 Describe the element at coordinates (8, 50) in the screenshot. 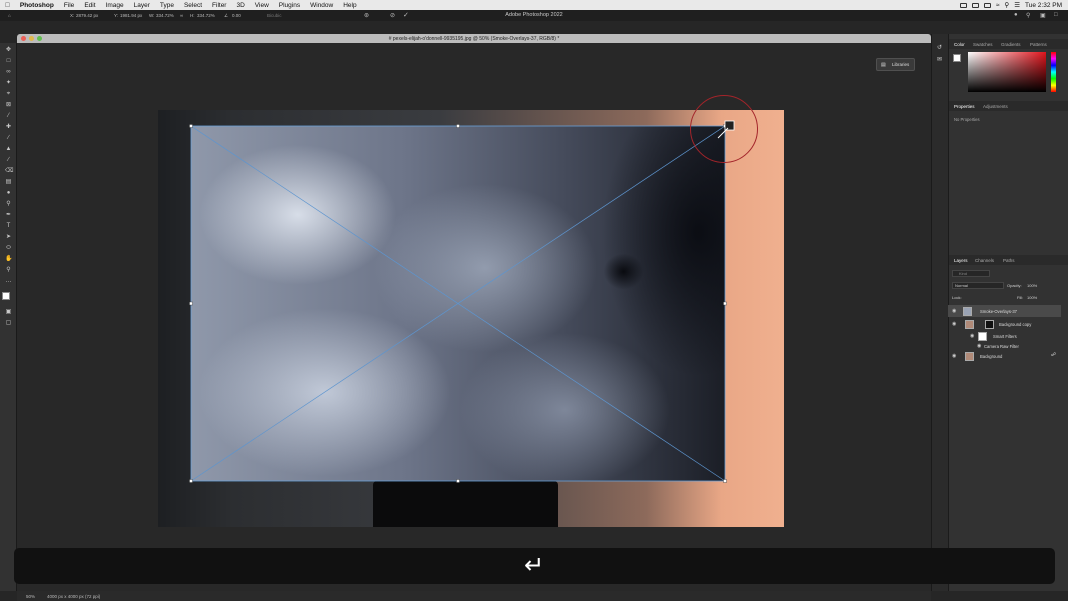

I see `move-tool-icon: ✥` at that location.